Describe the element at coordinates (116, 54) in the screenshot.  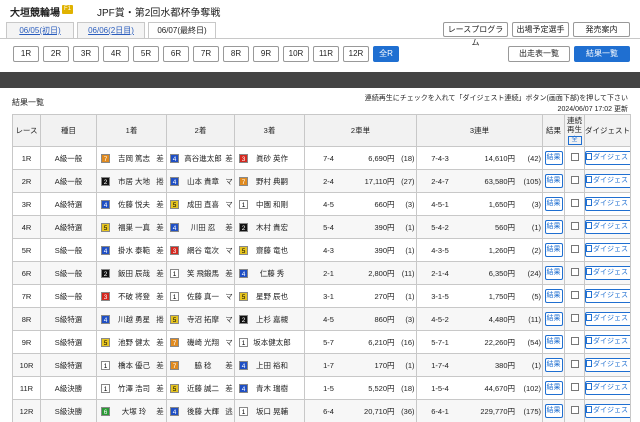
I see `race-button-4r: 4R` at that location.